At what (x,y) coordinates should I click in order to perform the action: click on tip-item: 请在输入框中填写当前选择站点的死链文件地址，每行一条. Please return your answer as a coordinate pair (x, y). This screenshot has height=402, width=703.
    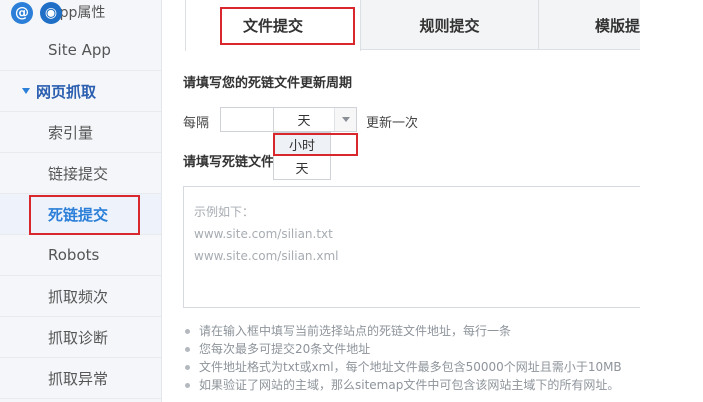
    Looking at the image, I should click on (402, 331).